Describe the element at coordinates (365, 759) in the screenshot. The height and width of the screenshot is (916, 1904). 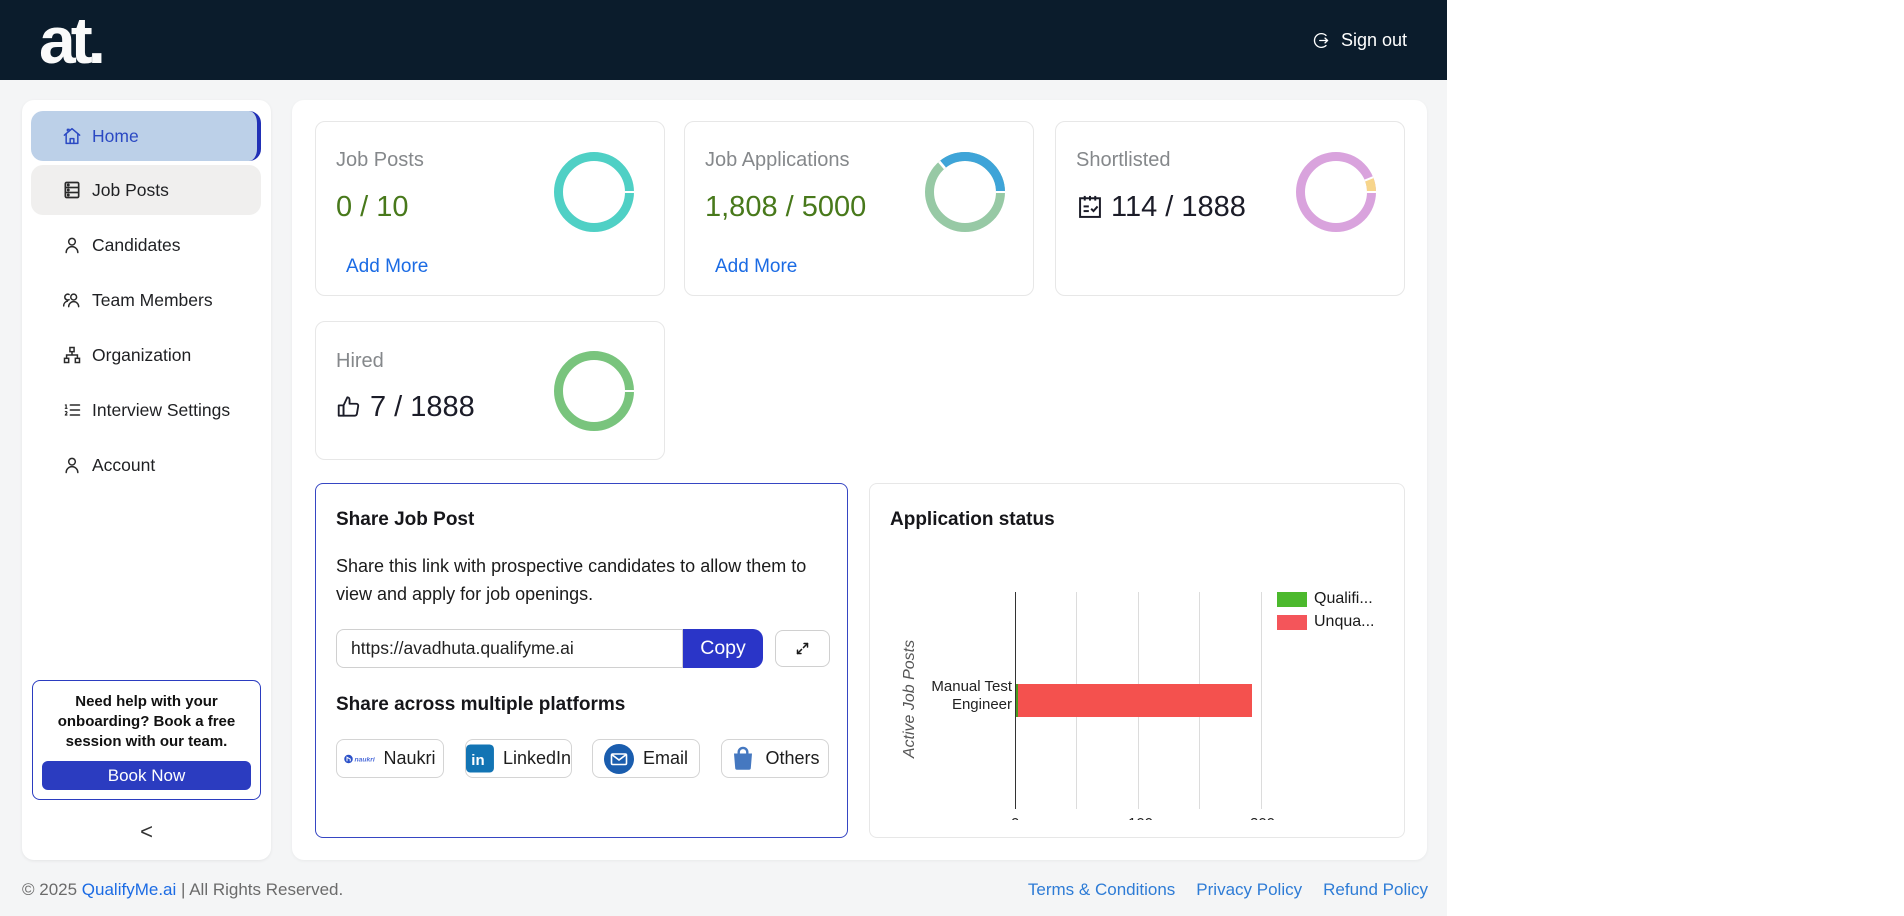
I see `svg-text: naukri` at that location.